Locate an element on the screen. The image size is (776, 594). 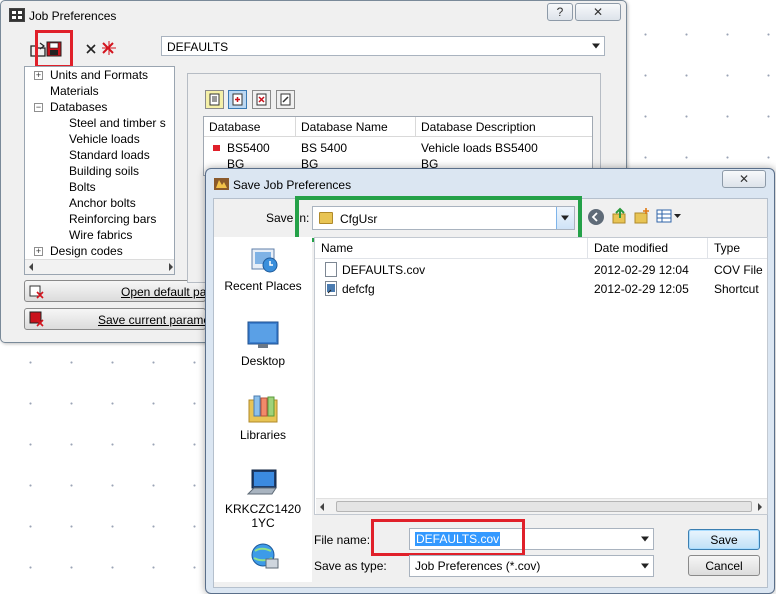
folder-icon is located at coordinates (326, 218).